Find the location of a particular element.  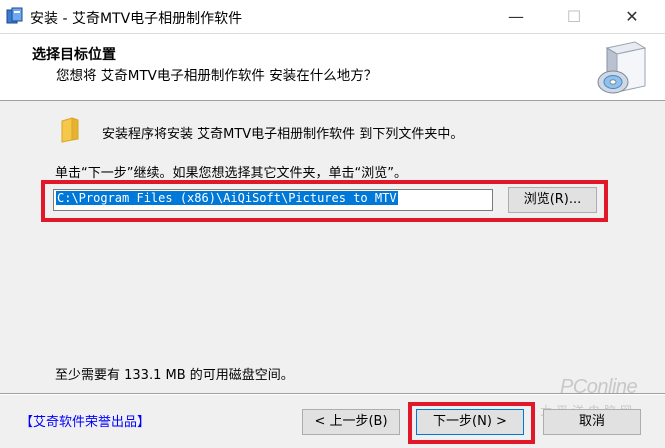

brand-link: 【艾奇软件荣誉出品】 is located at coordinates (85, 420).